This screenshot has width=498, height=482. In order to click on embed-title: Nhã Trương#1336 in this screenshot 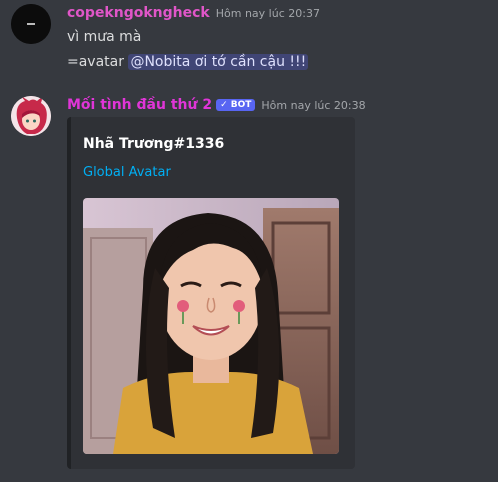, I will do `click(154, 144)`.